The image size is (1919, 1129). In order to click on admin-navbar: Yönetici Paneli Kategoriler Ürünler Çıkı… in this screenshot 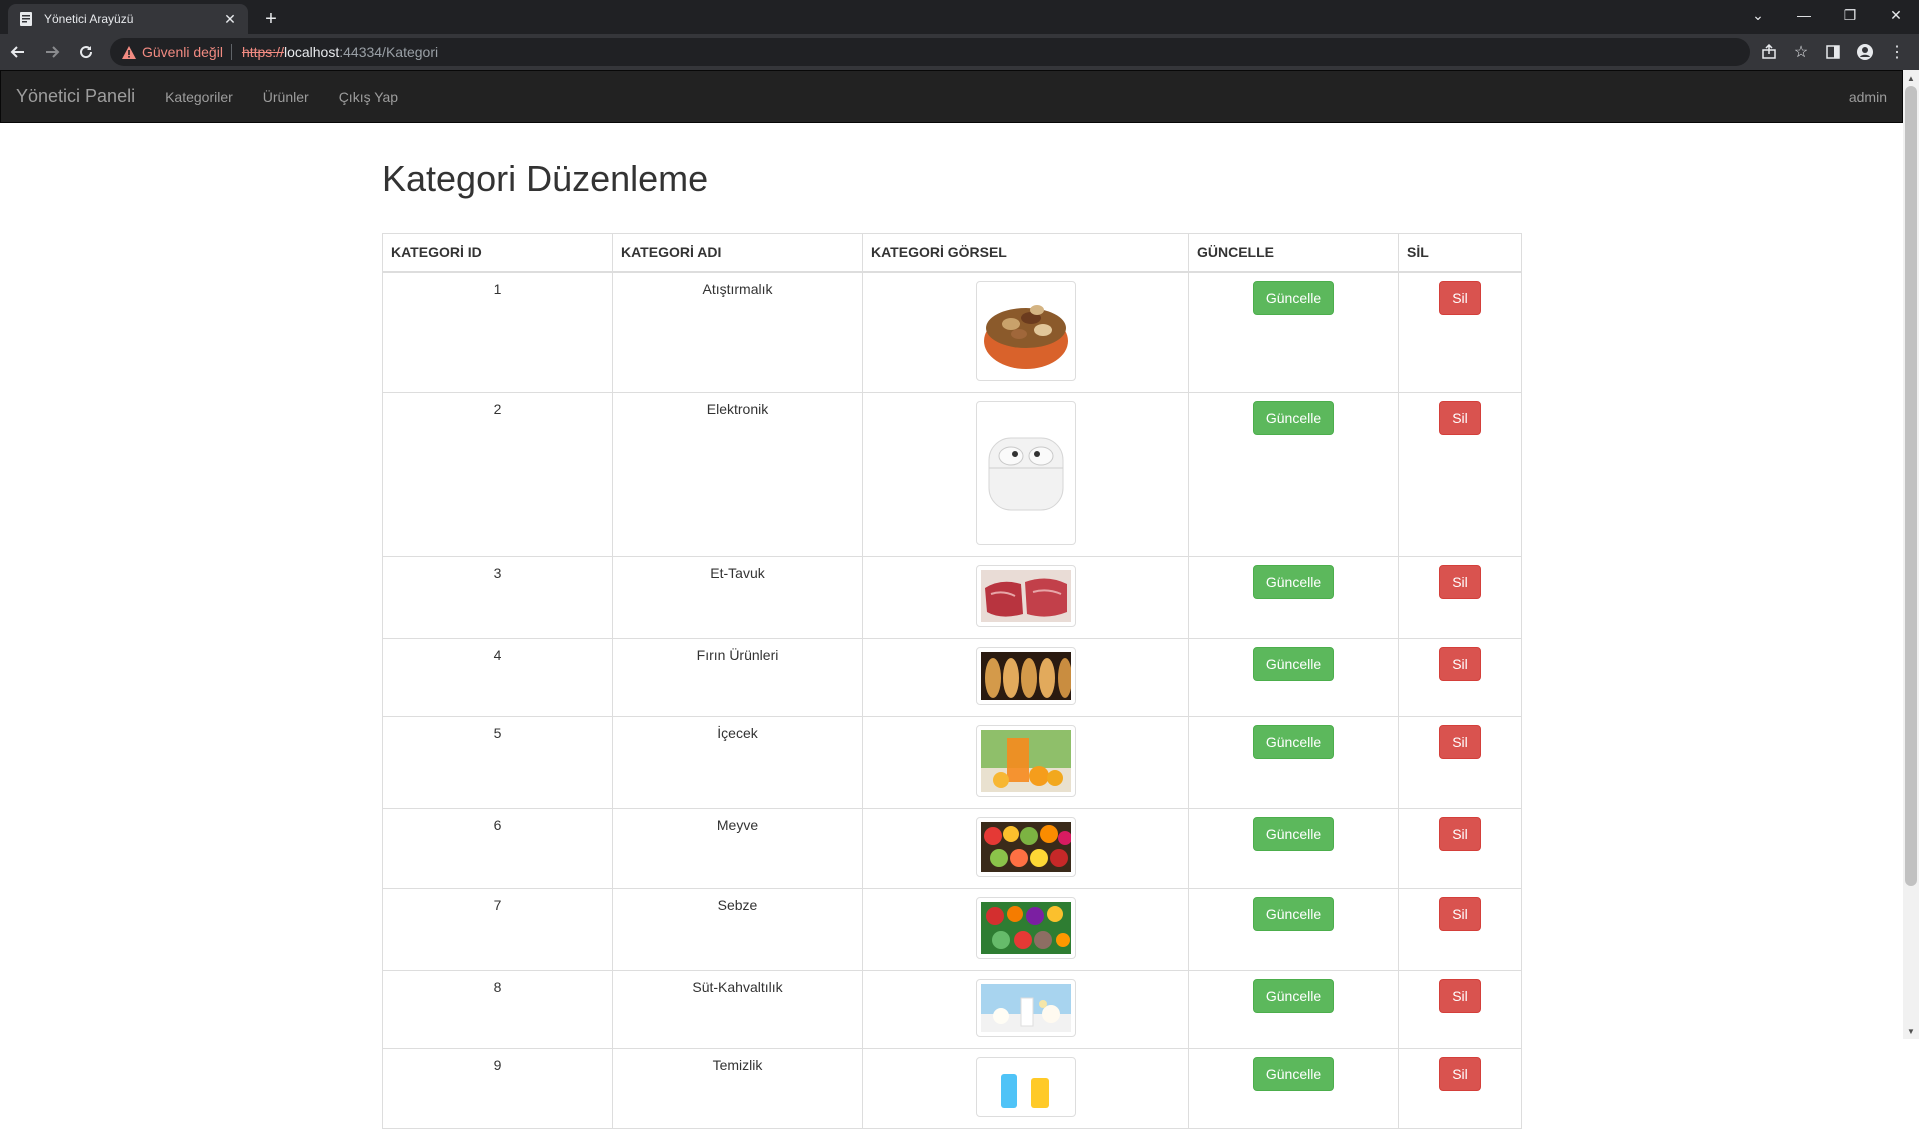, I will do `click(951, 96)`.